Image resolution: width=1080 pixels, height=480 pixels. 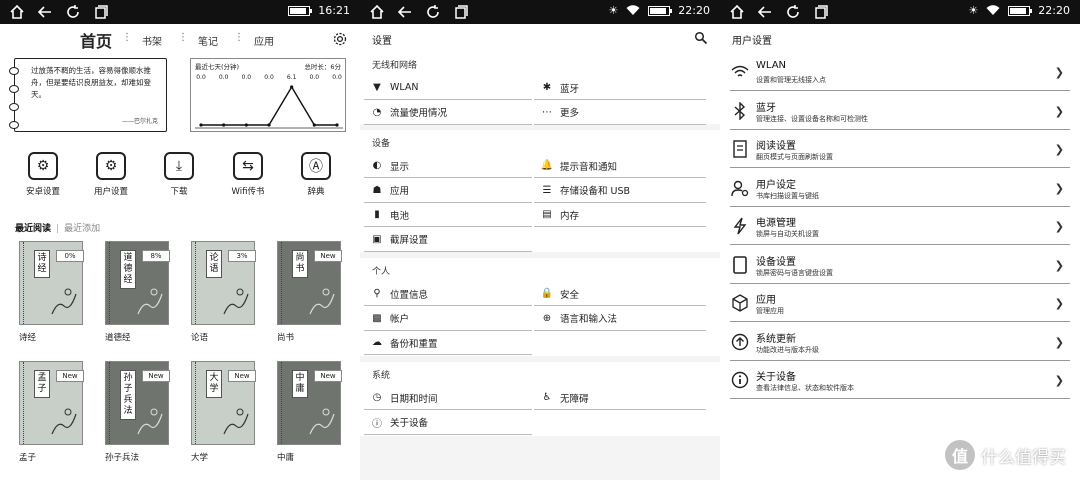 I want to click on settings-item: ⋯ 更多, so click(x=620, y=113).